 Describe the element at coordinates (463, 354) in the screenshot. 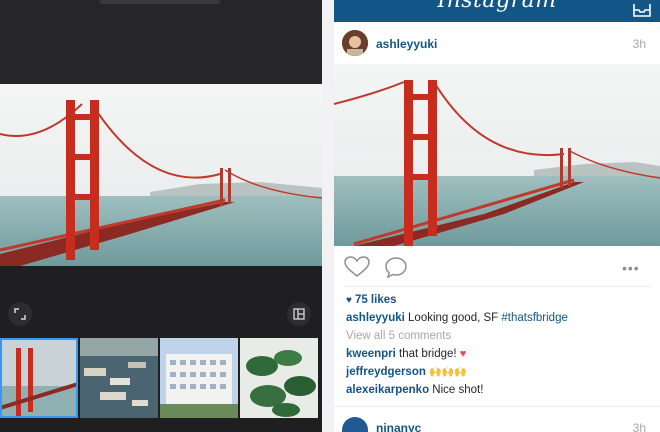

I see `red-heart-emoji: ♥` at that location.